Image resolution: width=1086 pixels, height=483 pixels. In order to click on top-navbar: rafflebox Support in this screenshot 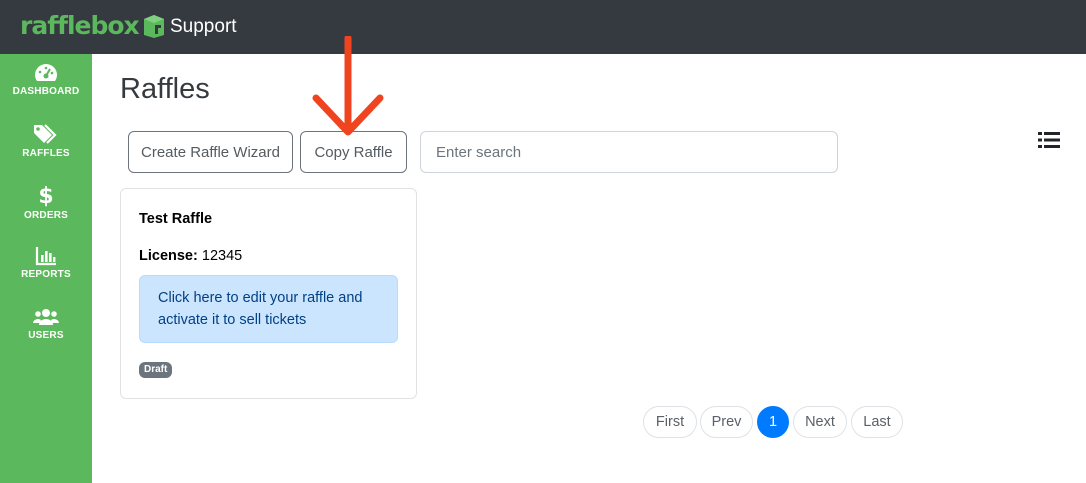, I will do `click(543, 27)`.